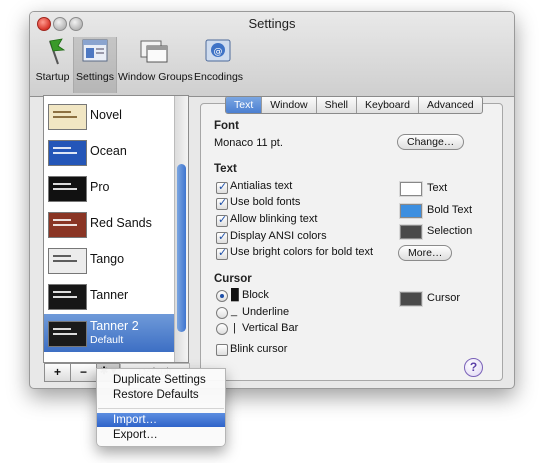 This screenshot has height=463, width=540. I want to click on tab-shell: Shell, so click(337, 105).